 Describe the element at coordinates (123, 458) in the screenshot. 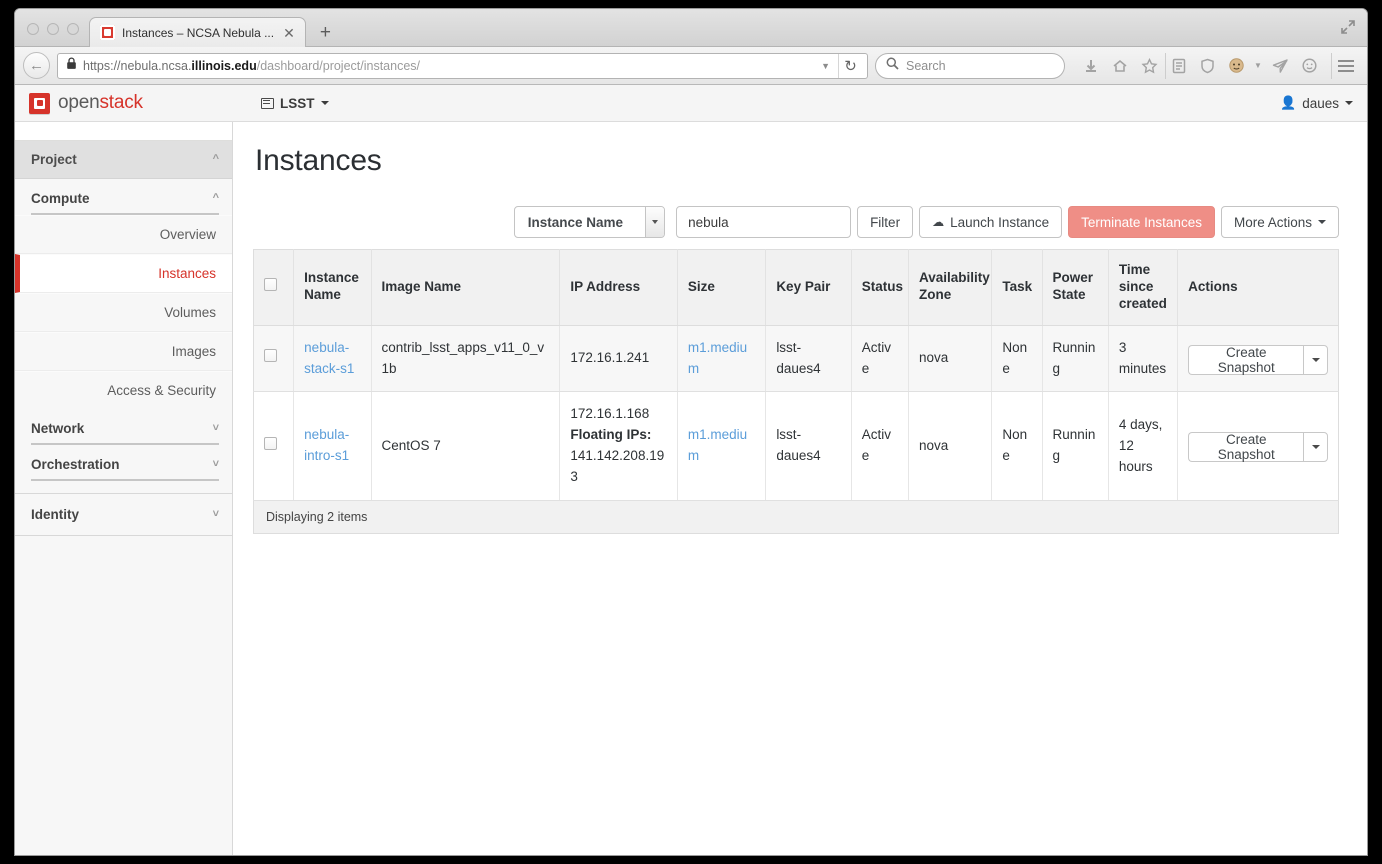

I see `sidebar-group-orchestration: Orchestration ˅` at that location.